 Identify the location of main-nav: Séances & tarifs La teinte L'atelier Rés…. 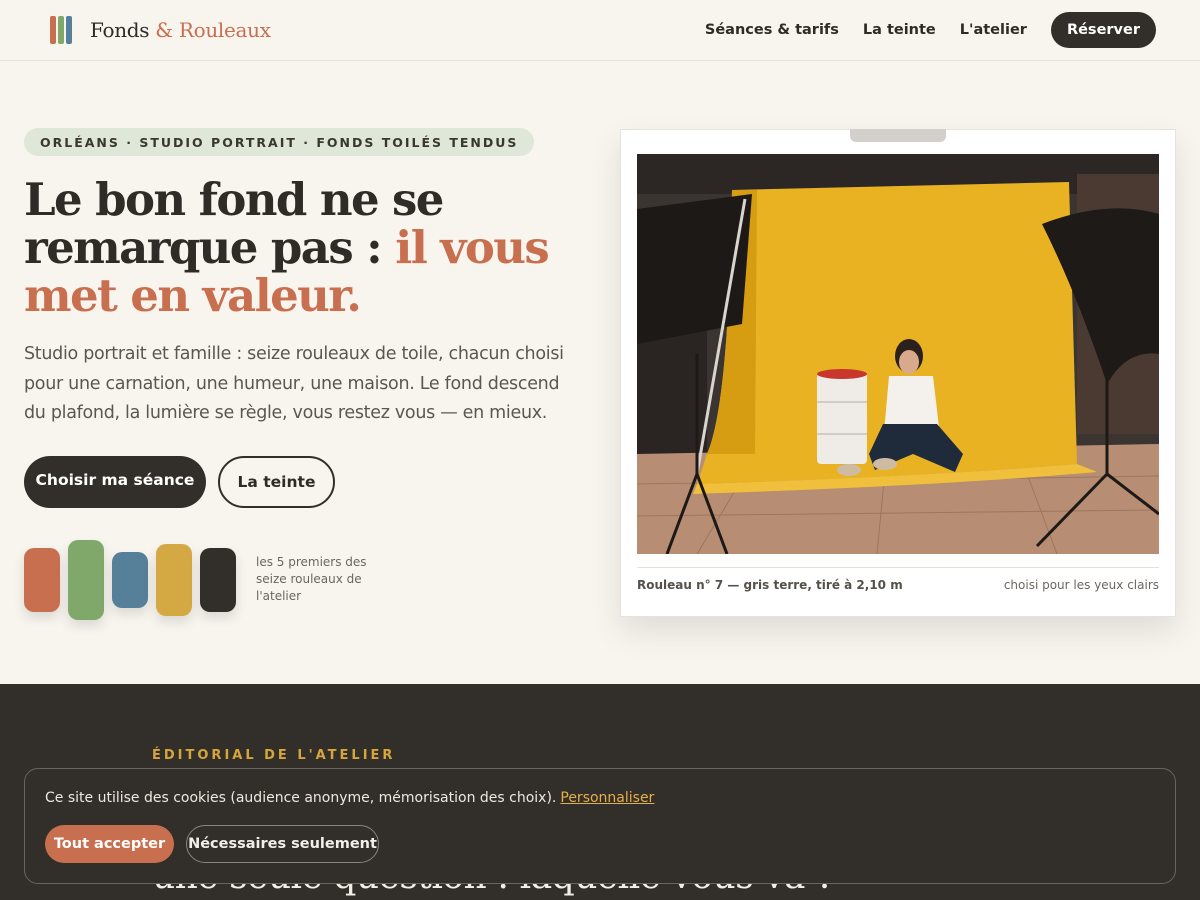
(930, 30).